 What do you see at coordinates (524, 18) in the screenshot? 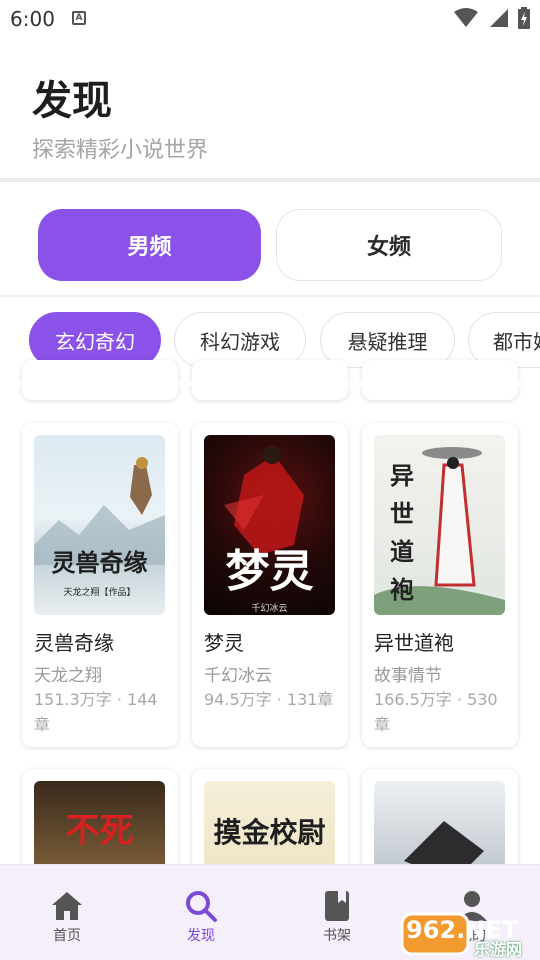
I see `battery-icon` at bounding box center [524, 18].